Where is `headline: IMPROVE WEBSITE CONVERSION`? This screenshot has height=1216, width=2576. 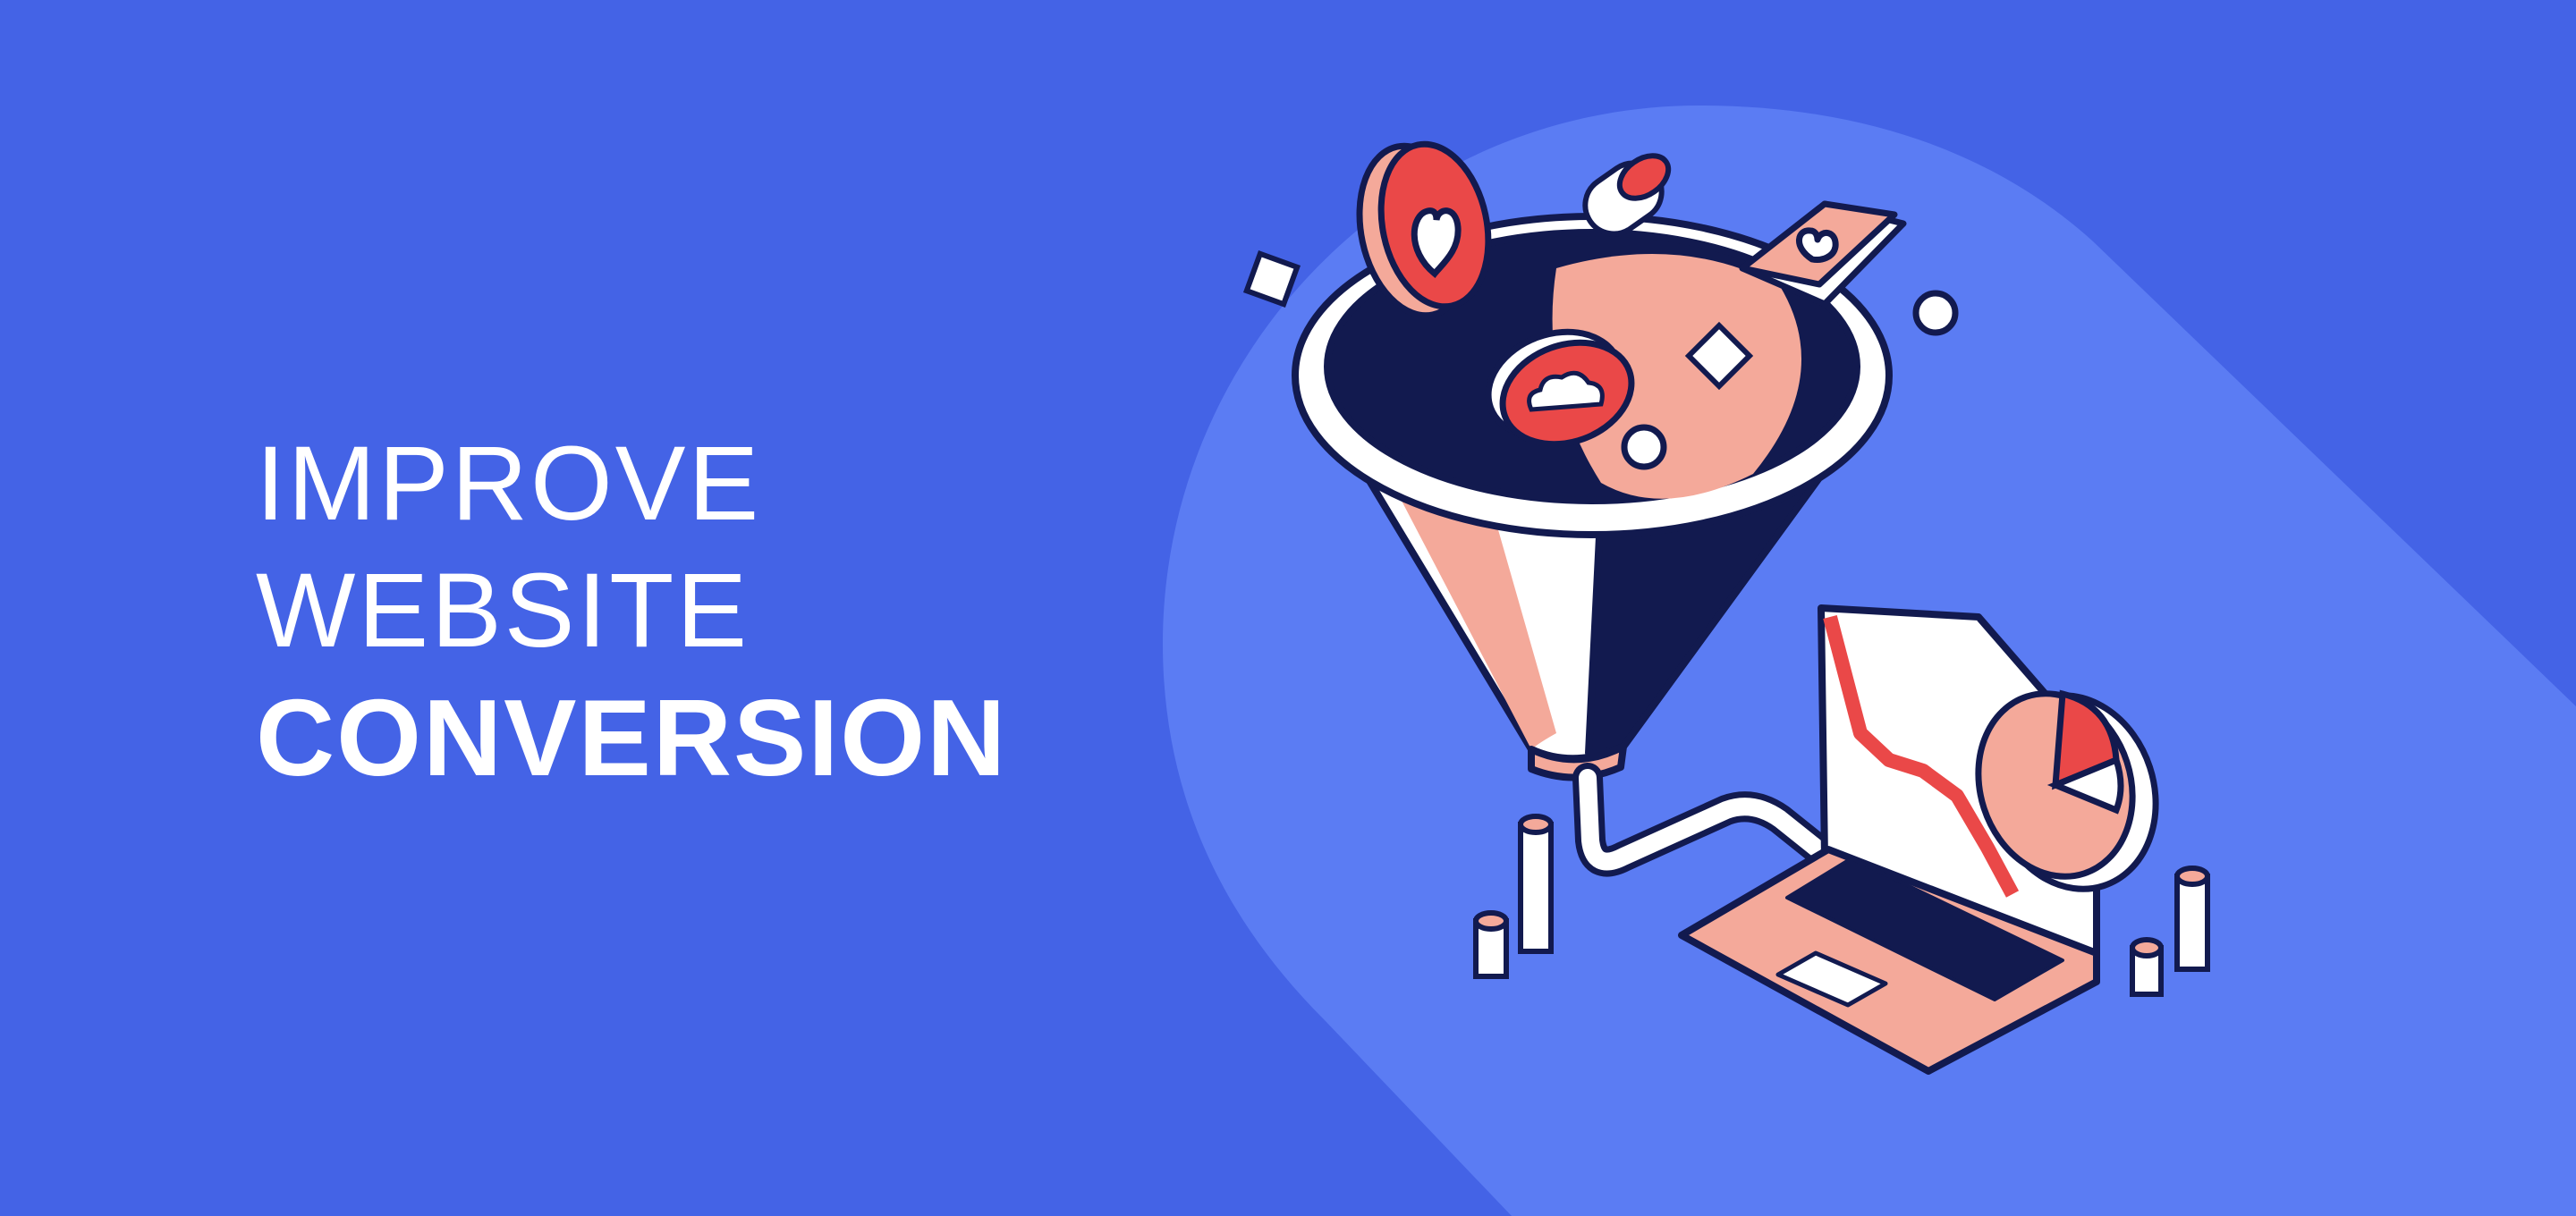
headline: IMPROVE WEBSITE CONVERSION is located at coordinates (631, 610).